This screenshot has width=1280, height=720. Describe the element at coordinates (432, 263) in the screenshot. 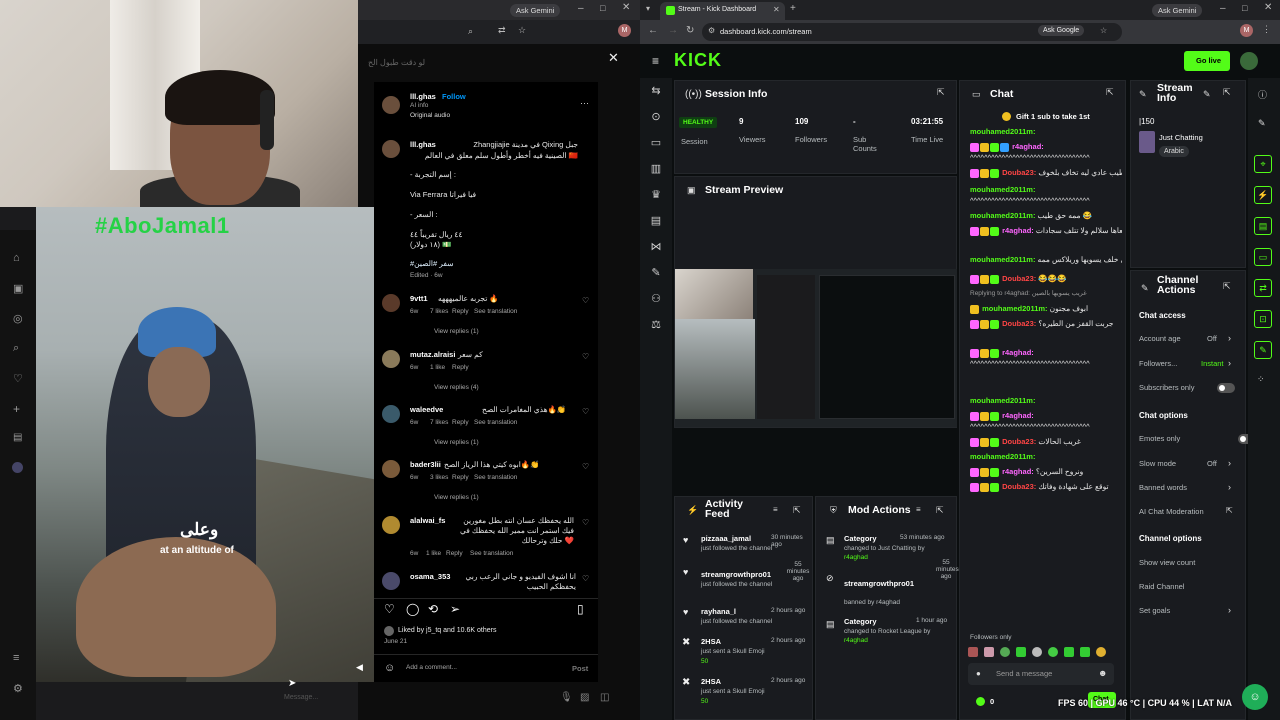

I see `caption-hashtag: #سفر #الصين` at that location.